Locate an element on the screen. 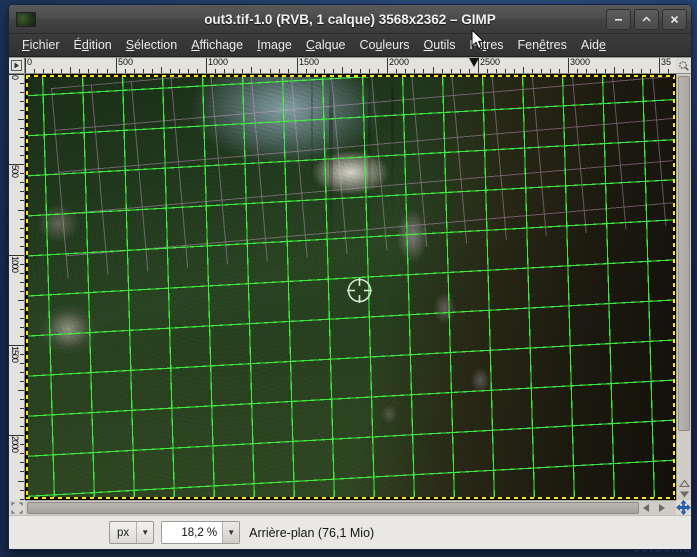 This screenshot has height=557, width=697. maximize-icon is located at coordinates (646, 19).